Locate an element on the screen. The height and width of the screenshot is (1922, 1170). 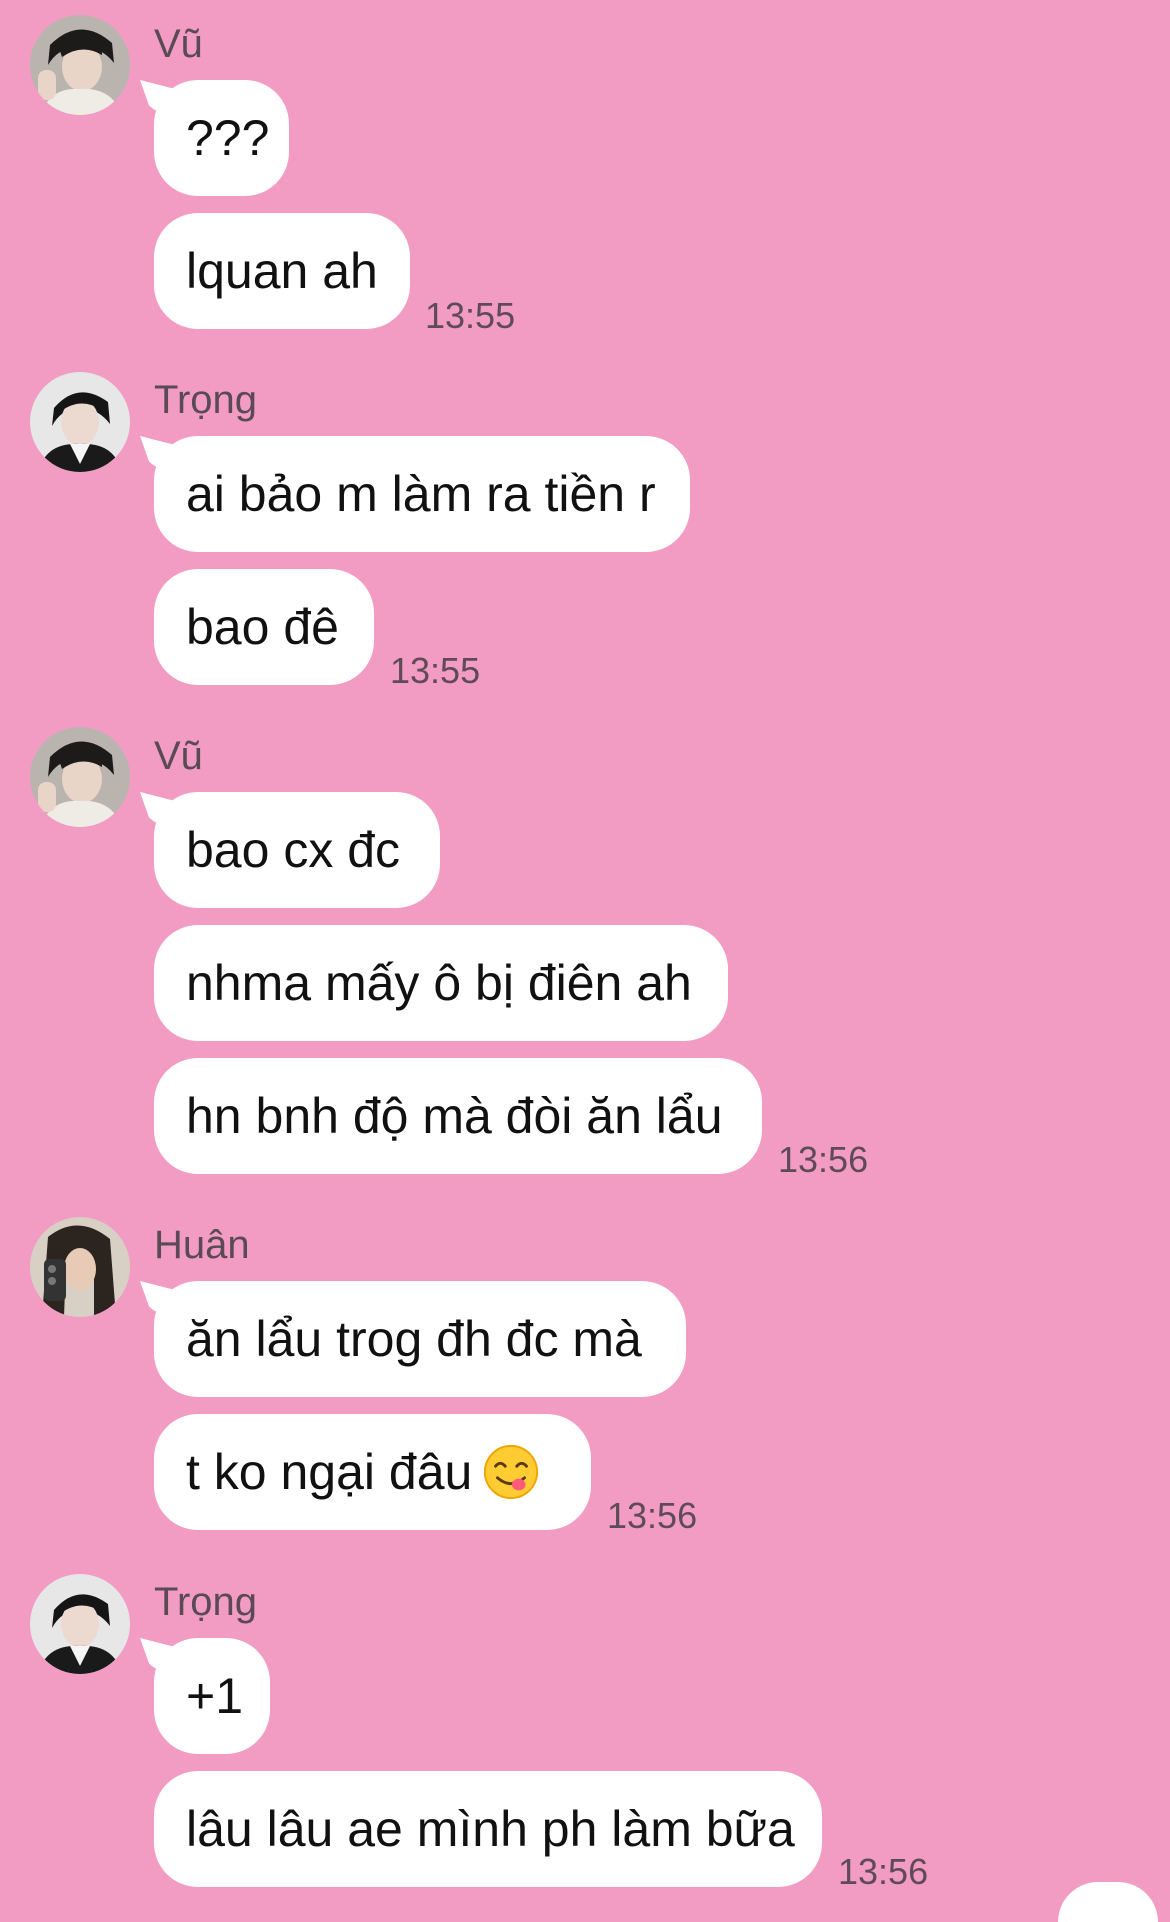
message-bubble: ??? is located at coordinates (221, 138).